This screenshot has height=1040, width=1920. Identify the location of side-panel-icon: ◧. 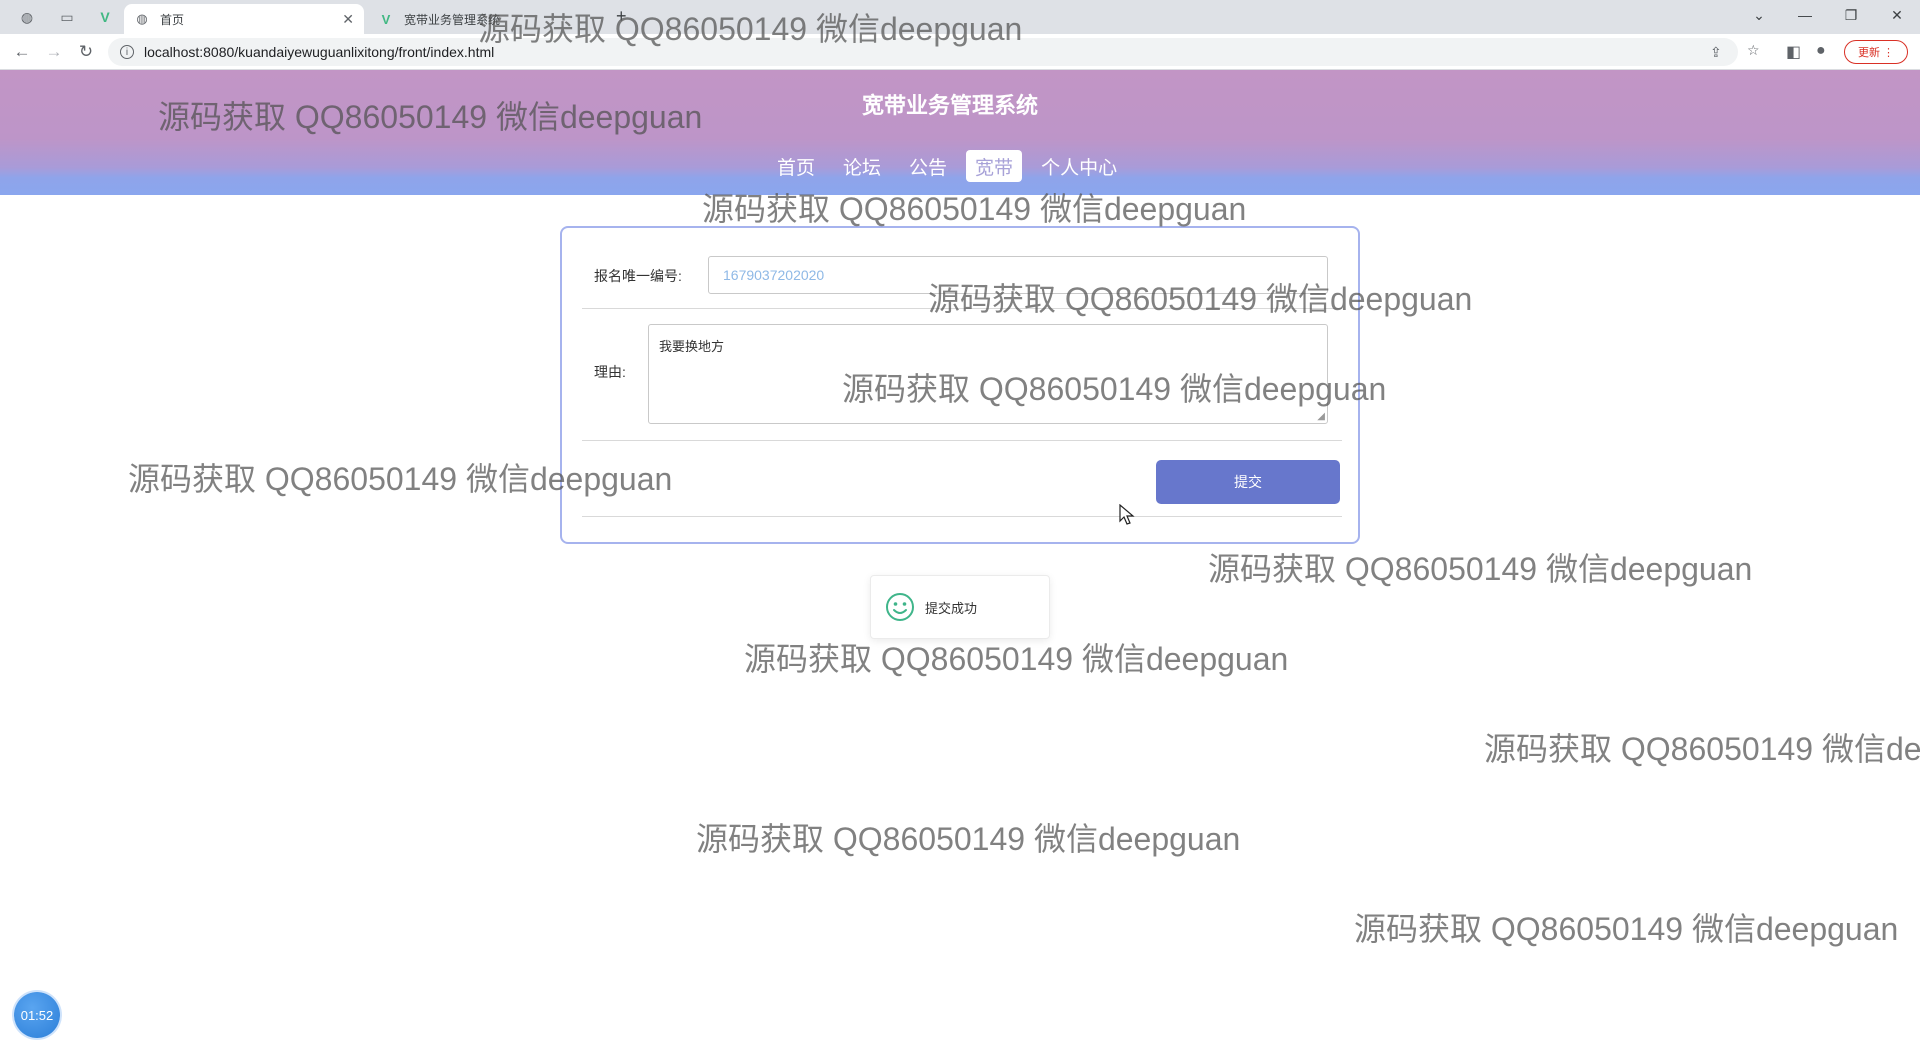
(1793, 52).